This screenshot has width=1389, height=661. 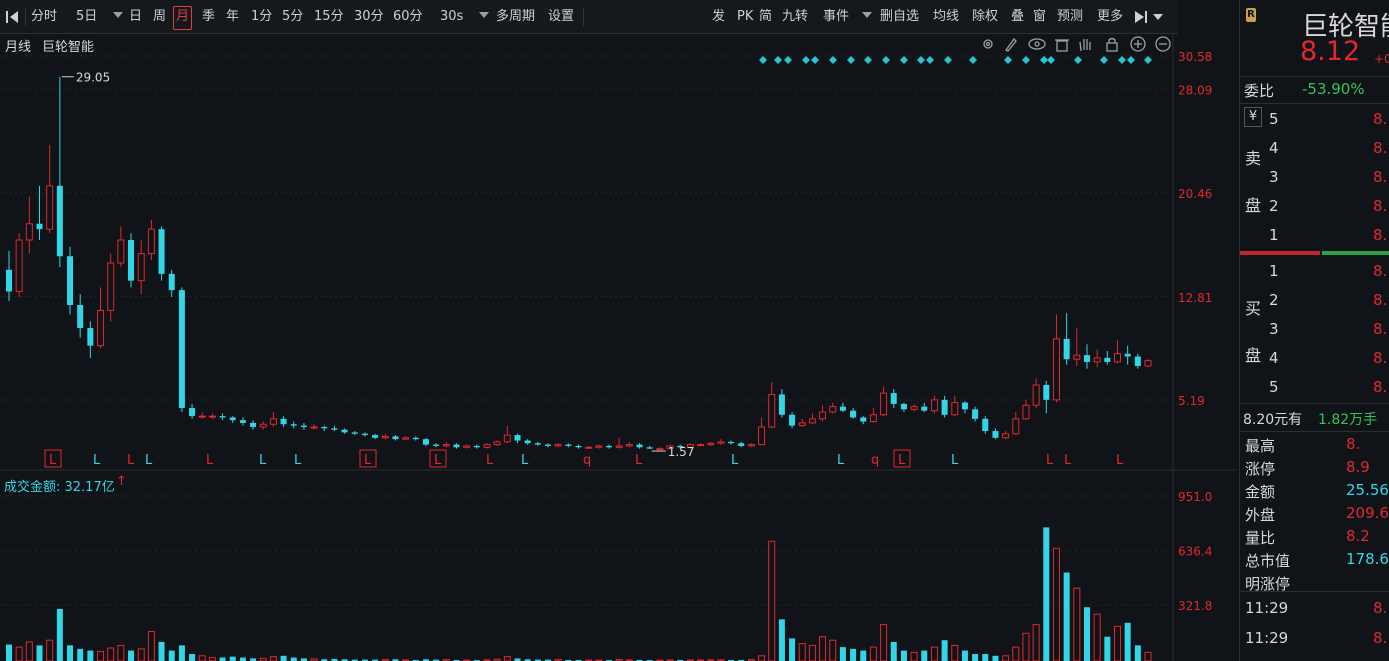 I want to click on tab-intraday: 分时, so click(x=44, y=17).